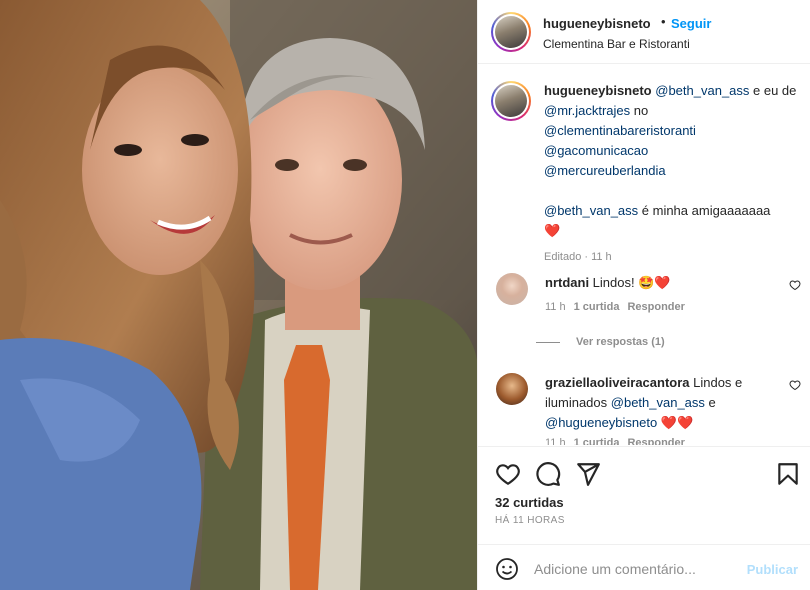 This screenshot has height=590, width=810. I want to click on comment-username: nrtdani, so click(567, 282).